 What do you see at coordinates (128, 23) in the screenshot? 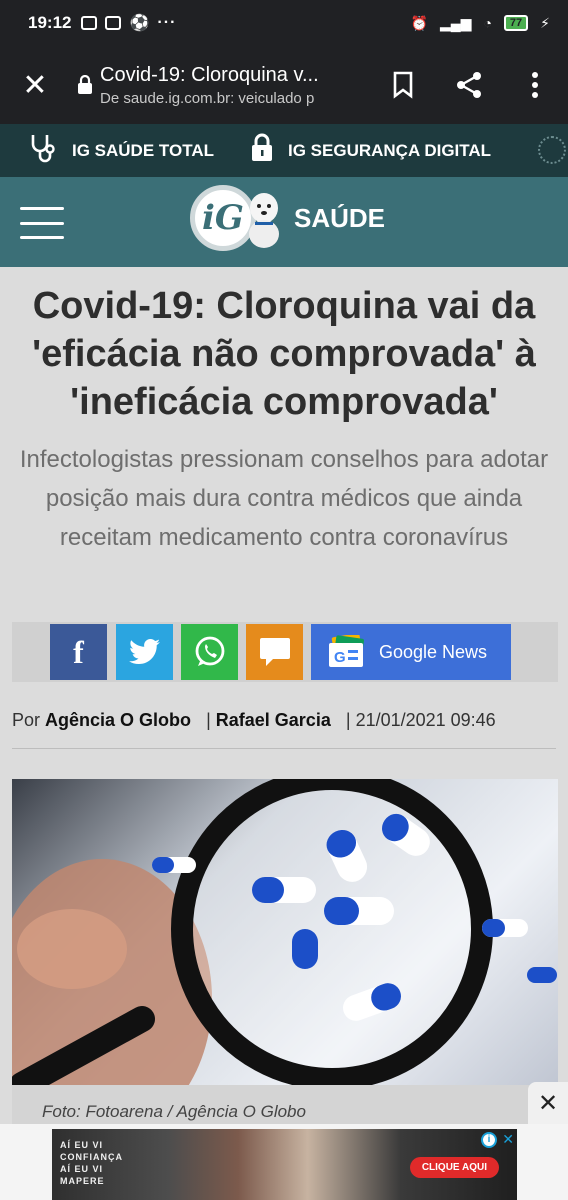
I see `notification-icons: ⚽ ···` at bounding box center [128, 23].